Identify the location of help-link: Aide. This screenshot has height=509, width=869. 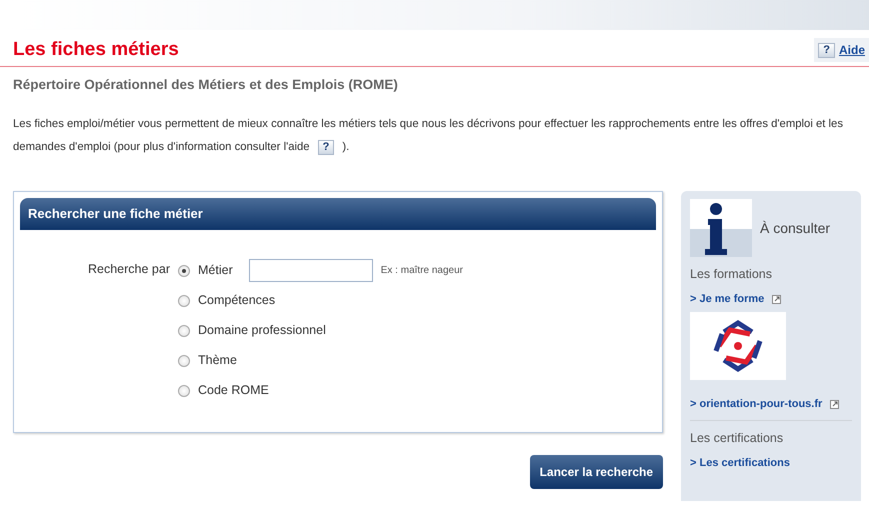
(851, 50).